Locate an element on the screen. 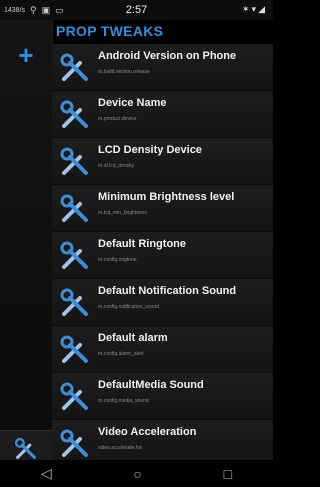 The width and height of the screenshot is (320, 487). item-property: ro.config.notification_sound is located at coordinates (128, 307).